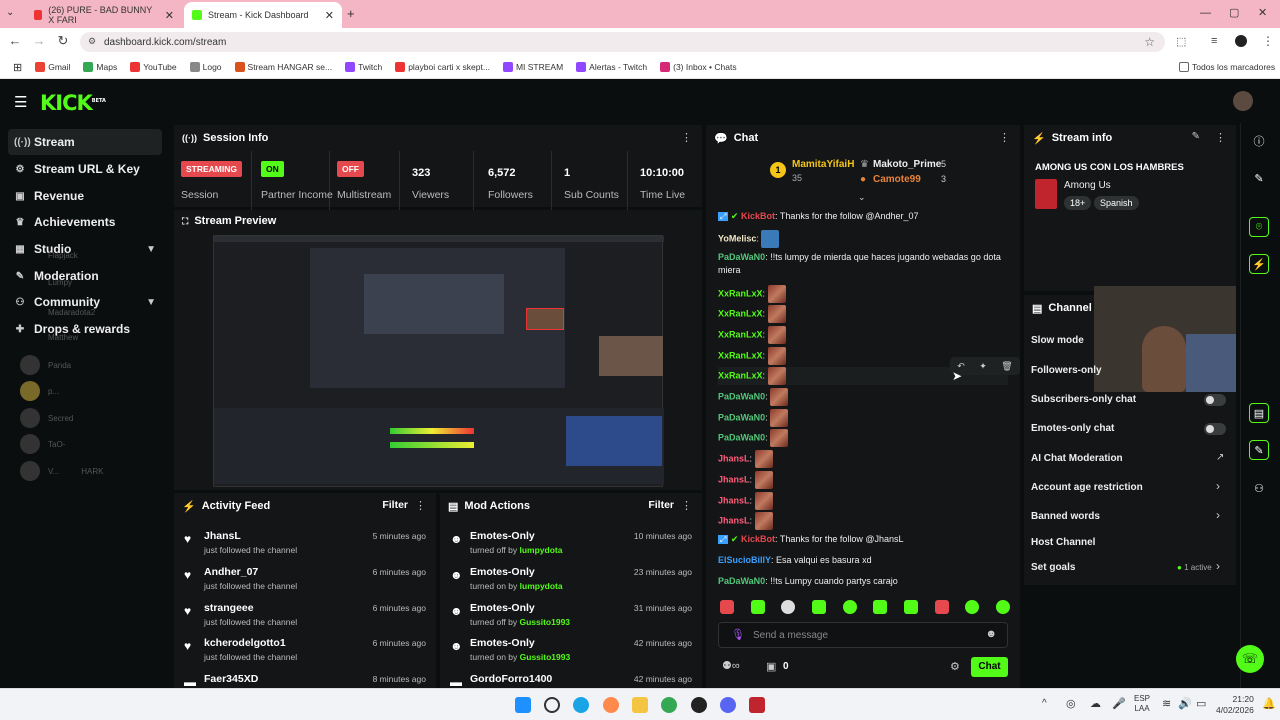 The height and width of the screenshot is (720, 1280). I want to click on volume-icon: 🔊, so click(1185, 703).